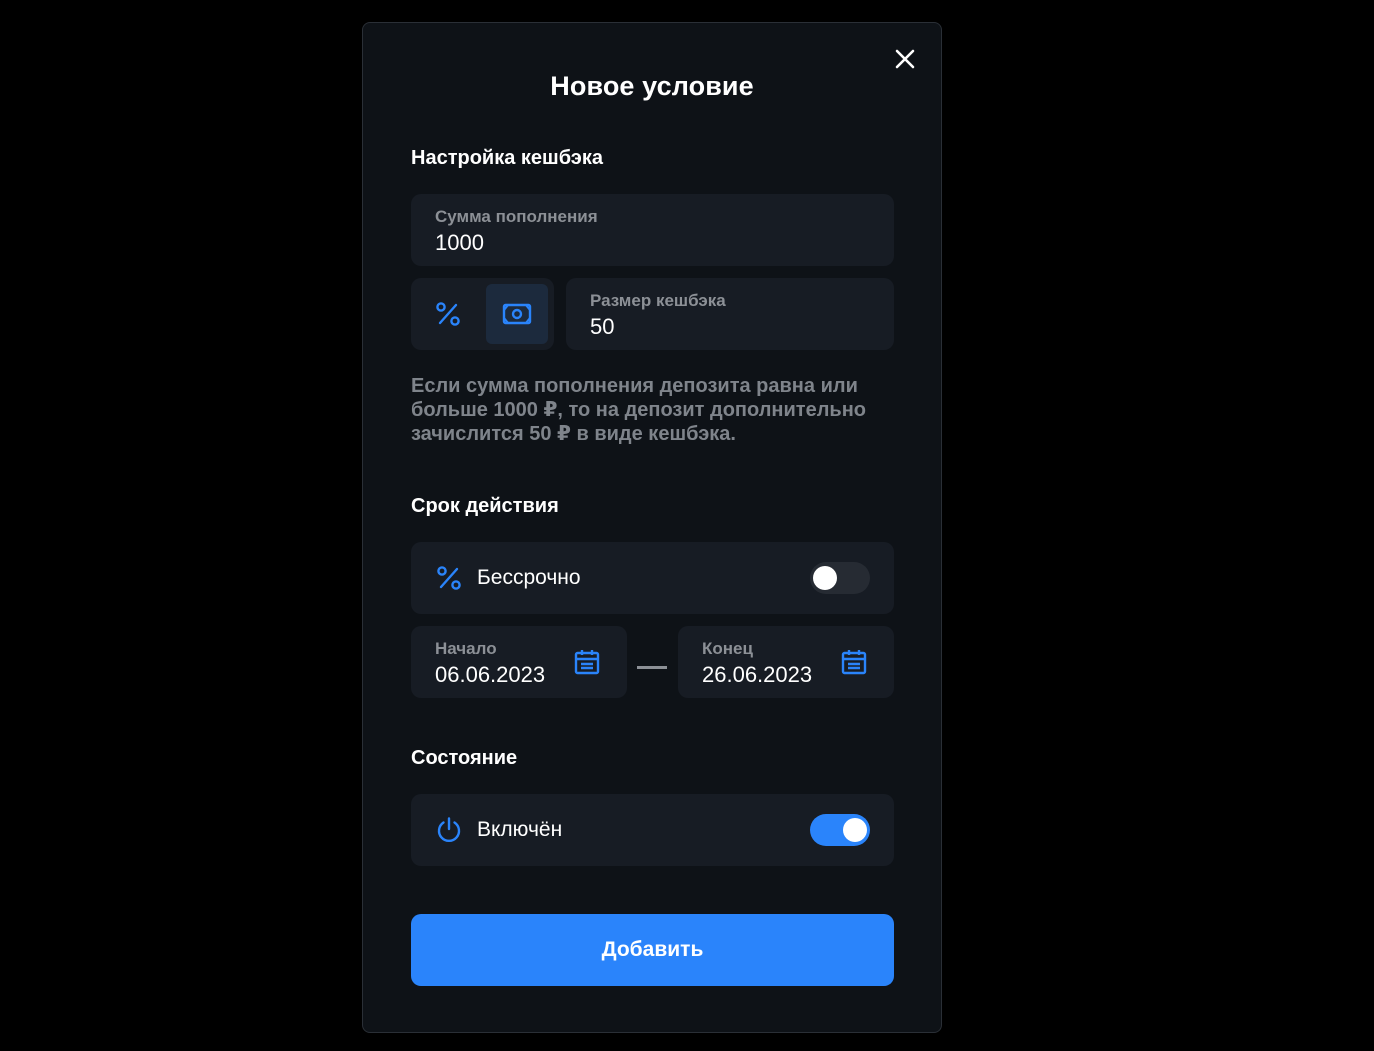  I want to click on cashback-type-toggle, so click(482, 314).